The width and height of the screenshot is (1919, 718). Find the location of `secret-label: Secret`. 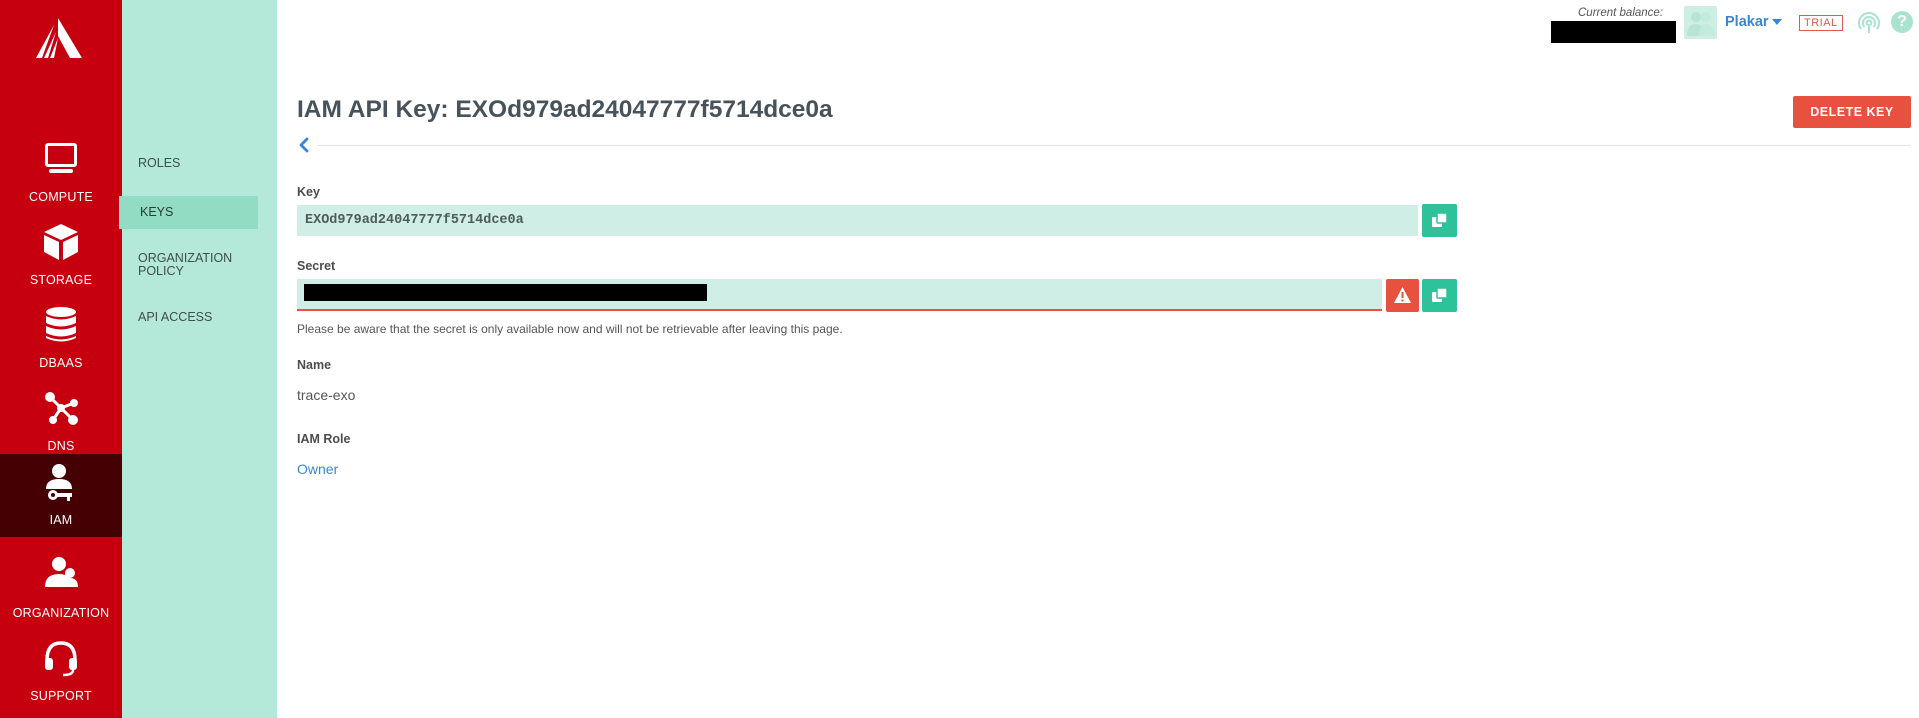

secret-label: Secret is located at coordinates (316, 266).